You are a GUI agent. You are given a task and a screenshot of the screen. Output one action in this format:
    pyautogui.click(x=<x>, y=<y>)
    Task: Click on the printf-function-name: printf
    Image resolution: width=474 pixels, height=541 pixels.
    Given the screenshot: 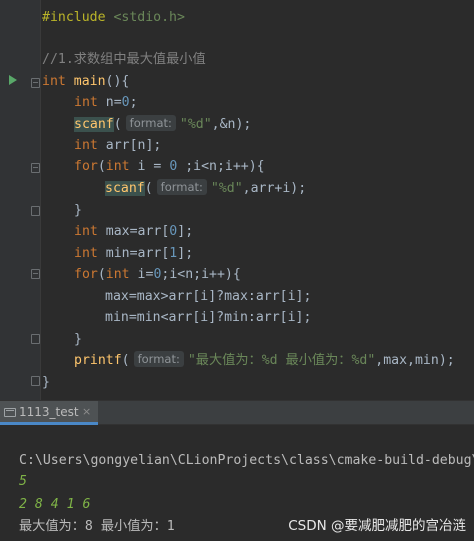 What is the action you would take?
    pyautogui.click(x=98, y=360)
    